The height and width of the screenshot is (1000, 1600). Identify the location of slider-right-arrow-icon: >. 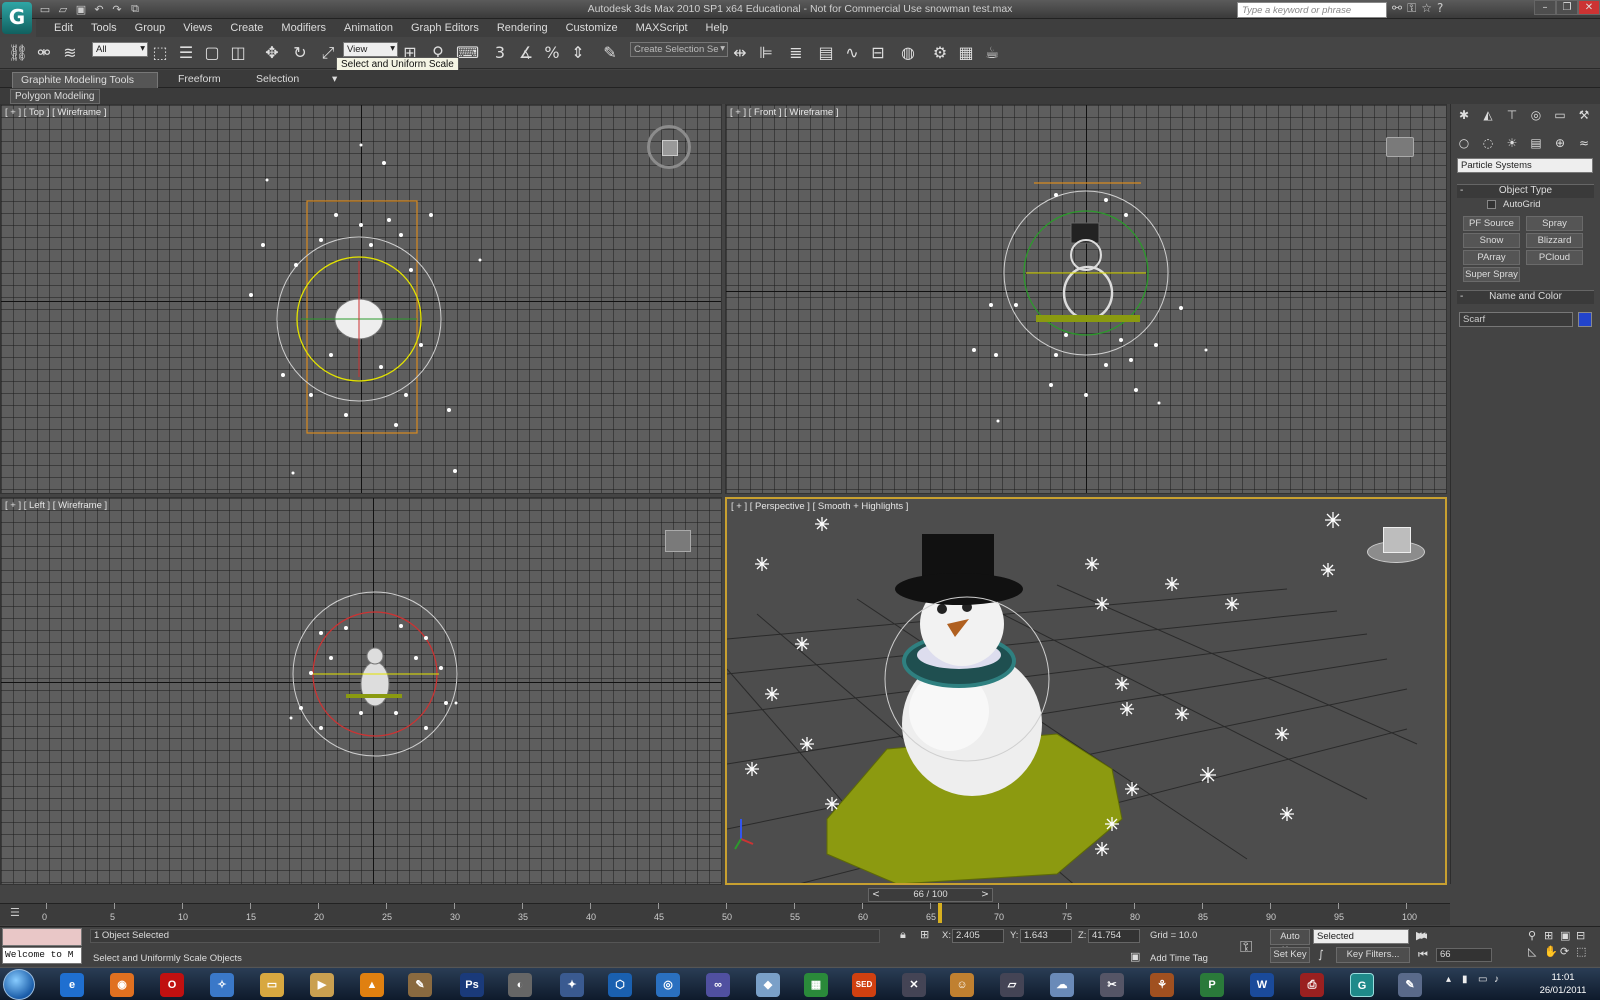
(985, 895).